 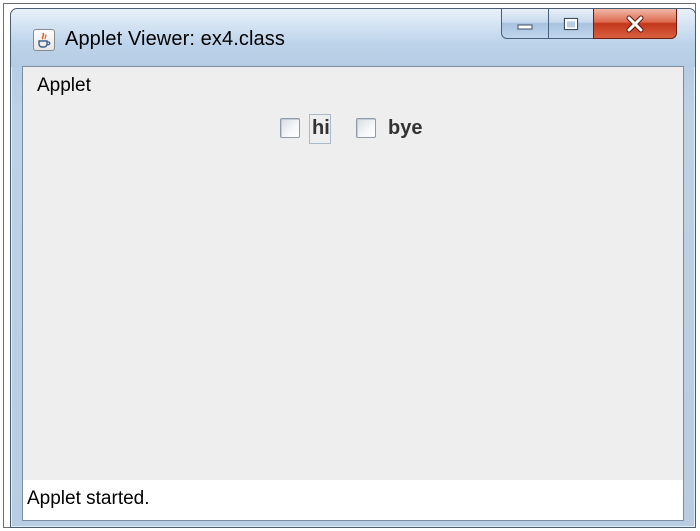 What do you see at coordinates (44, 40) in the screenshot?
I see `java-cup-icon` at bounding box center [44, 40].